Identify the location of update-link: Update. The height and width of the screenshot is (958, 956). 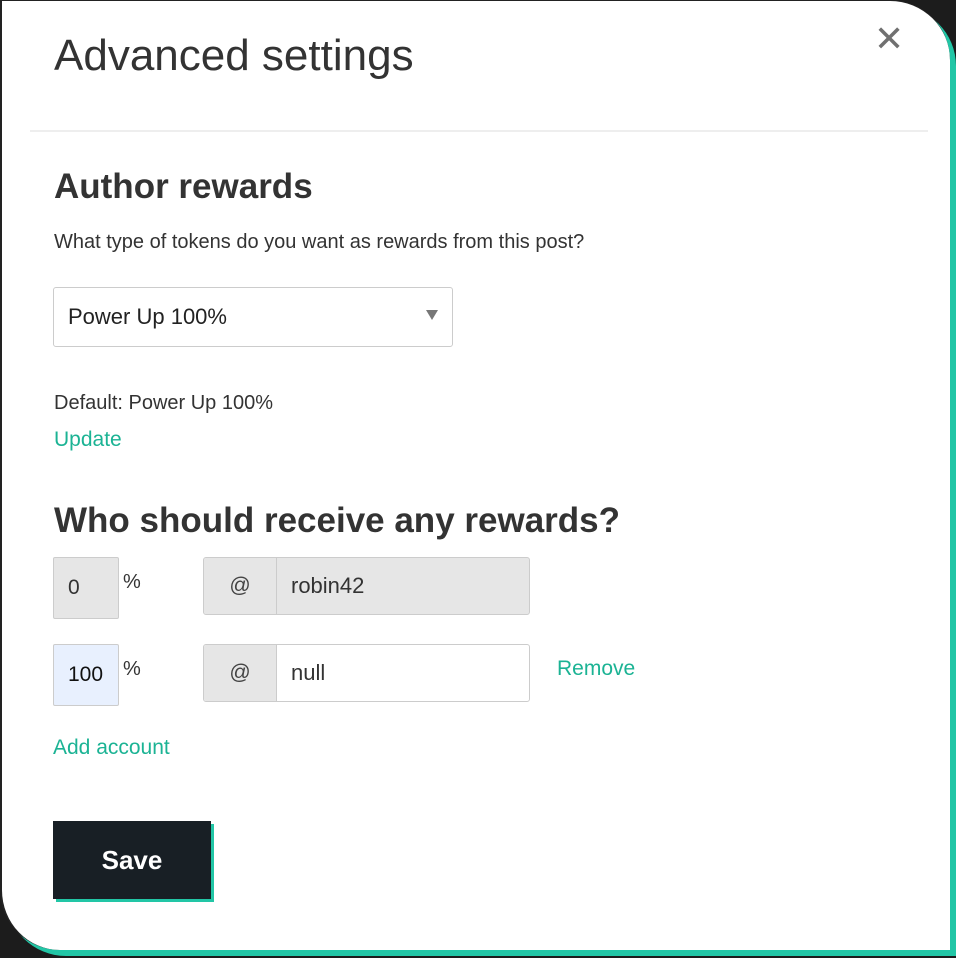
(88, 440).